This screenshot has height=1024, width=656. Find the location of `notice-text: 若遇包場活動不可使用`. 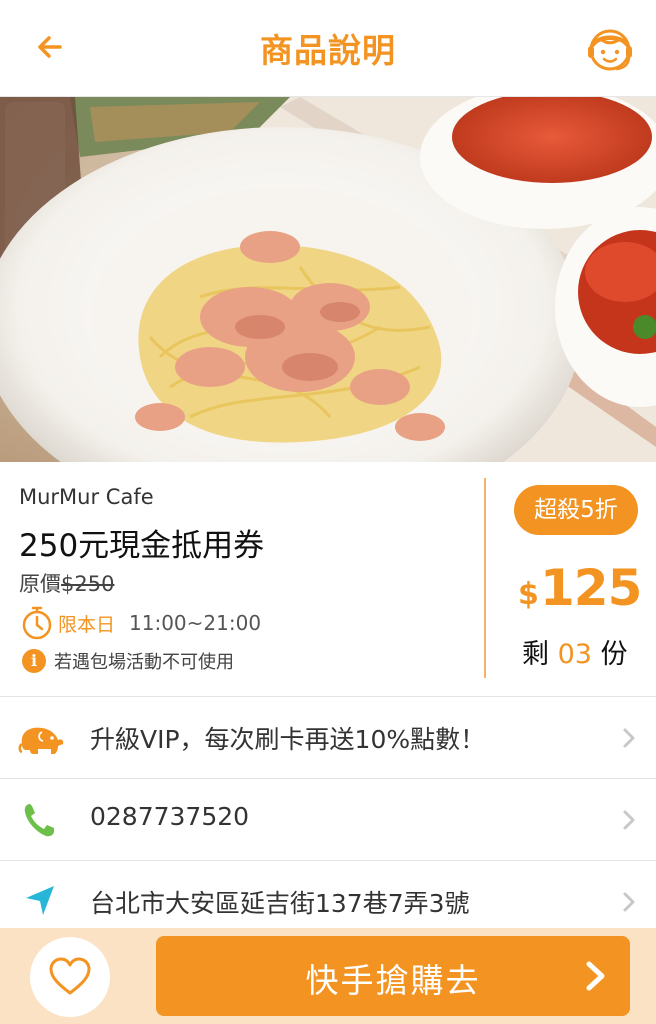

notice-text: 若遇包場活動不可使用 is located at coordinates (144, 662).